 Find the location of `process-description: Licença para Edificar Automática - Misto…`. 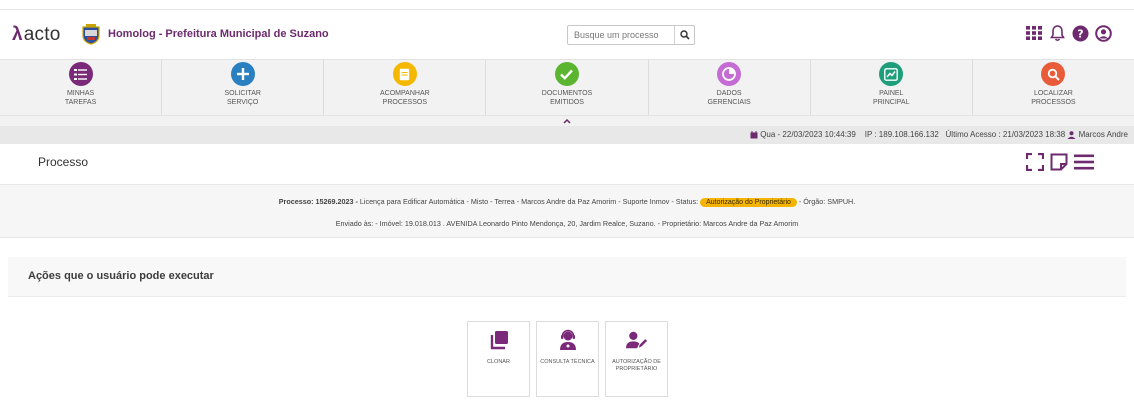

process-description: Licença para Edificar Automática - Misto… is located at coordinates (529, 201).